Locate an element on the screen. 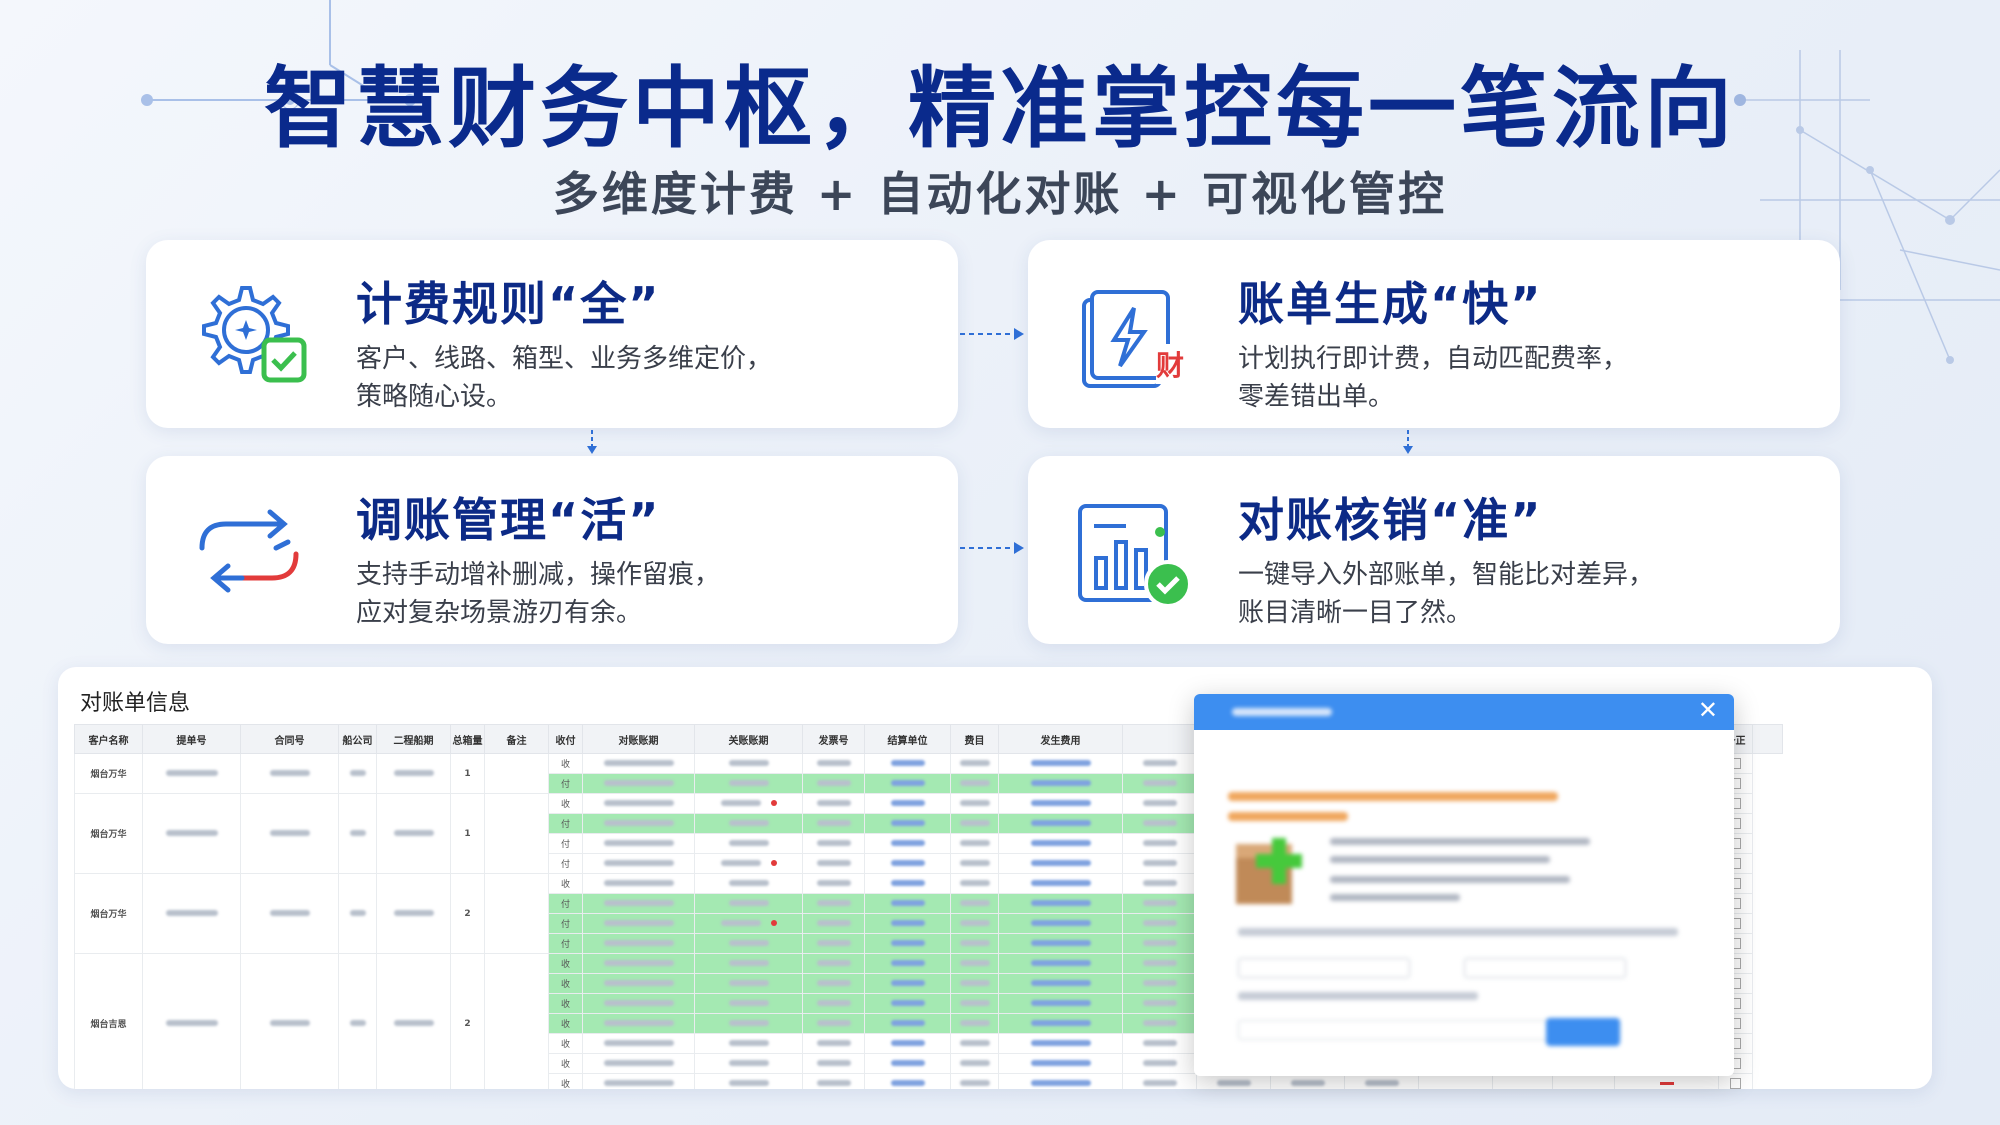 The image size is (2000, 1125). column-header: 客户名称 is located at coordinates (108, 739).